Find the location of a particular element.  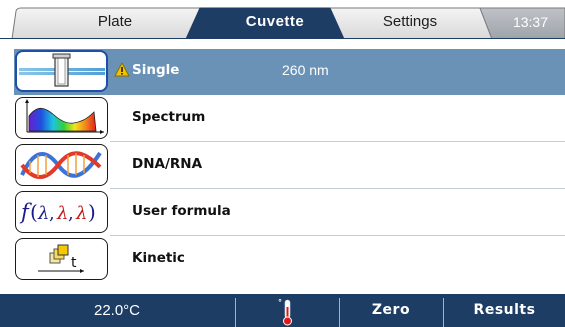

results-button: Results is located at coordinates (504, 310).